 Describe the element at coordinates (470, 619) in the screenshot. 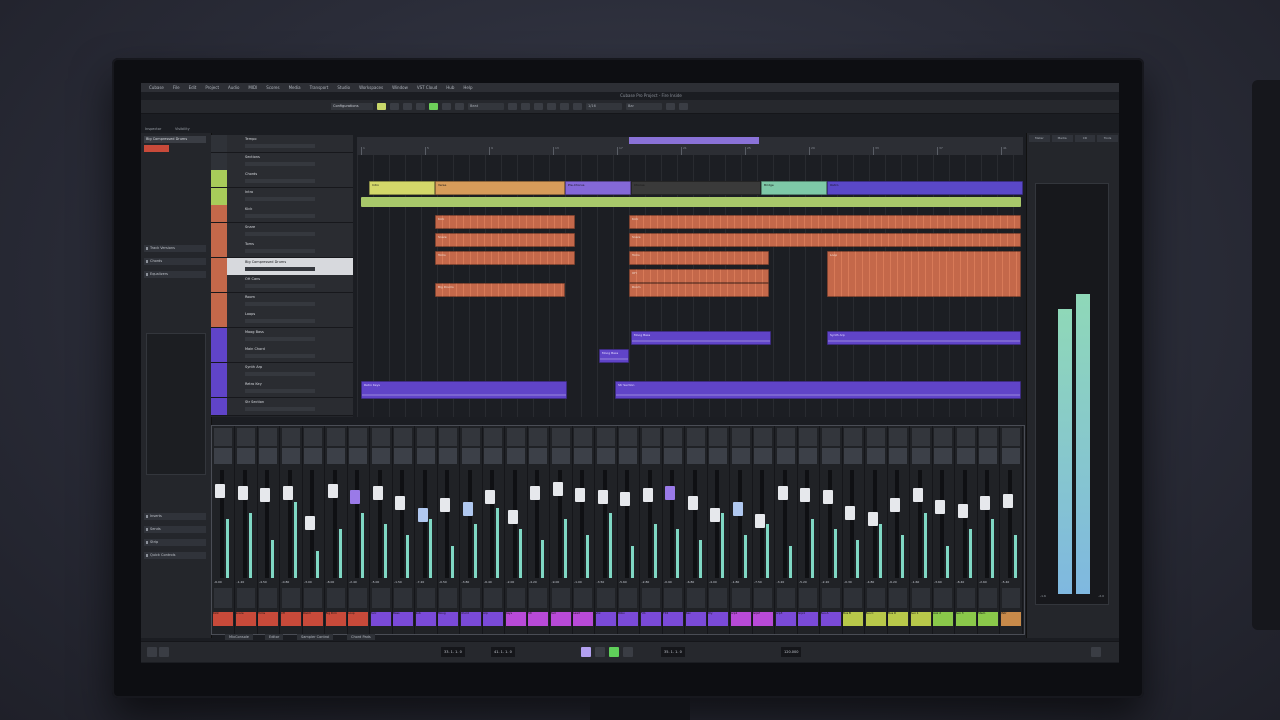

I see `channel-name-label: Chord` at that location.